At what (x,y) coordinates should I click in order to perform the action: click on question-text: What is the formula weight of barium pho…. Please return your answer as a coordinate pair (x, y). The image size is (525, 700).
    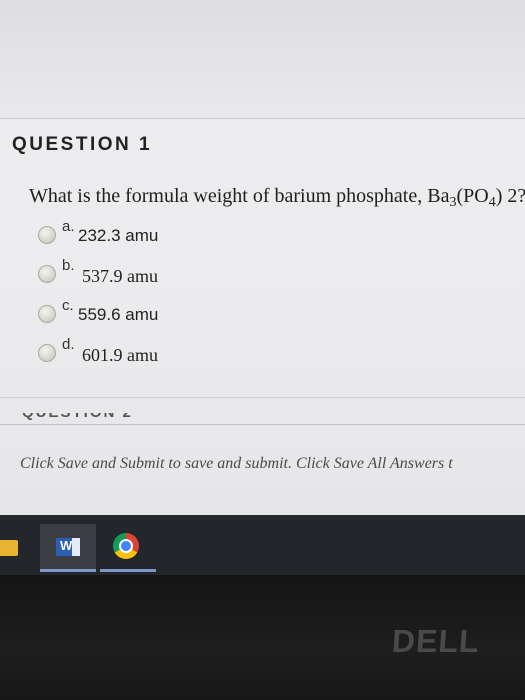
    Looking at the image, I should click on (277, 198).